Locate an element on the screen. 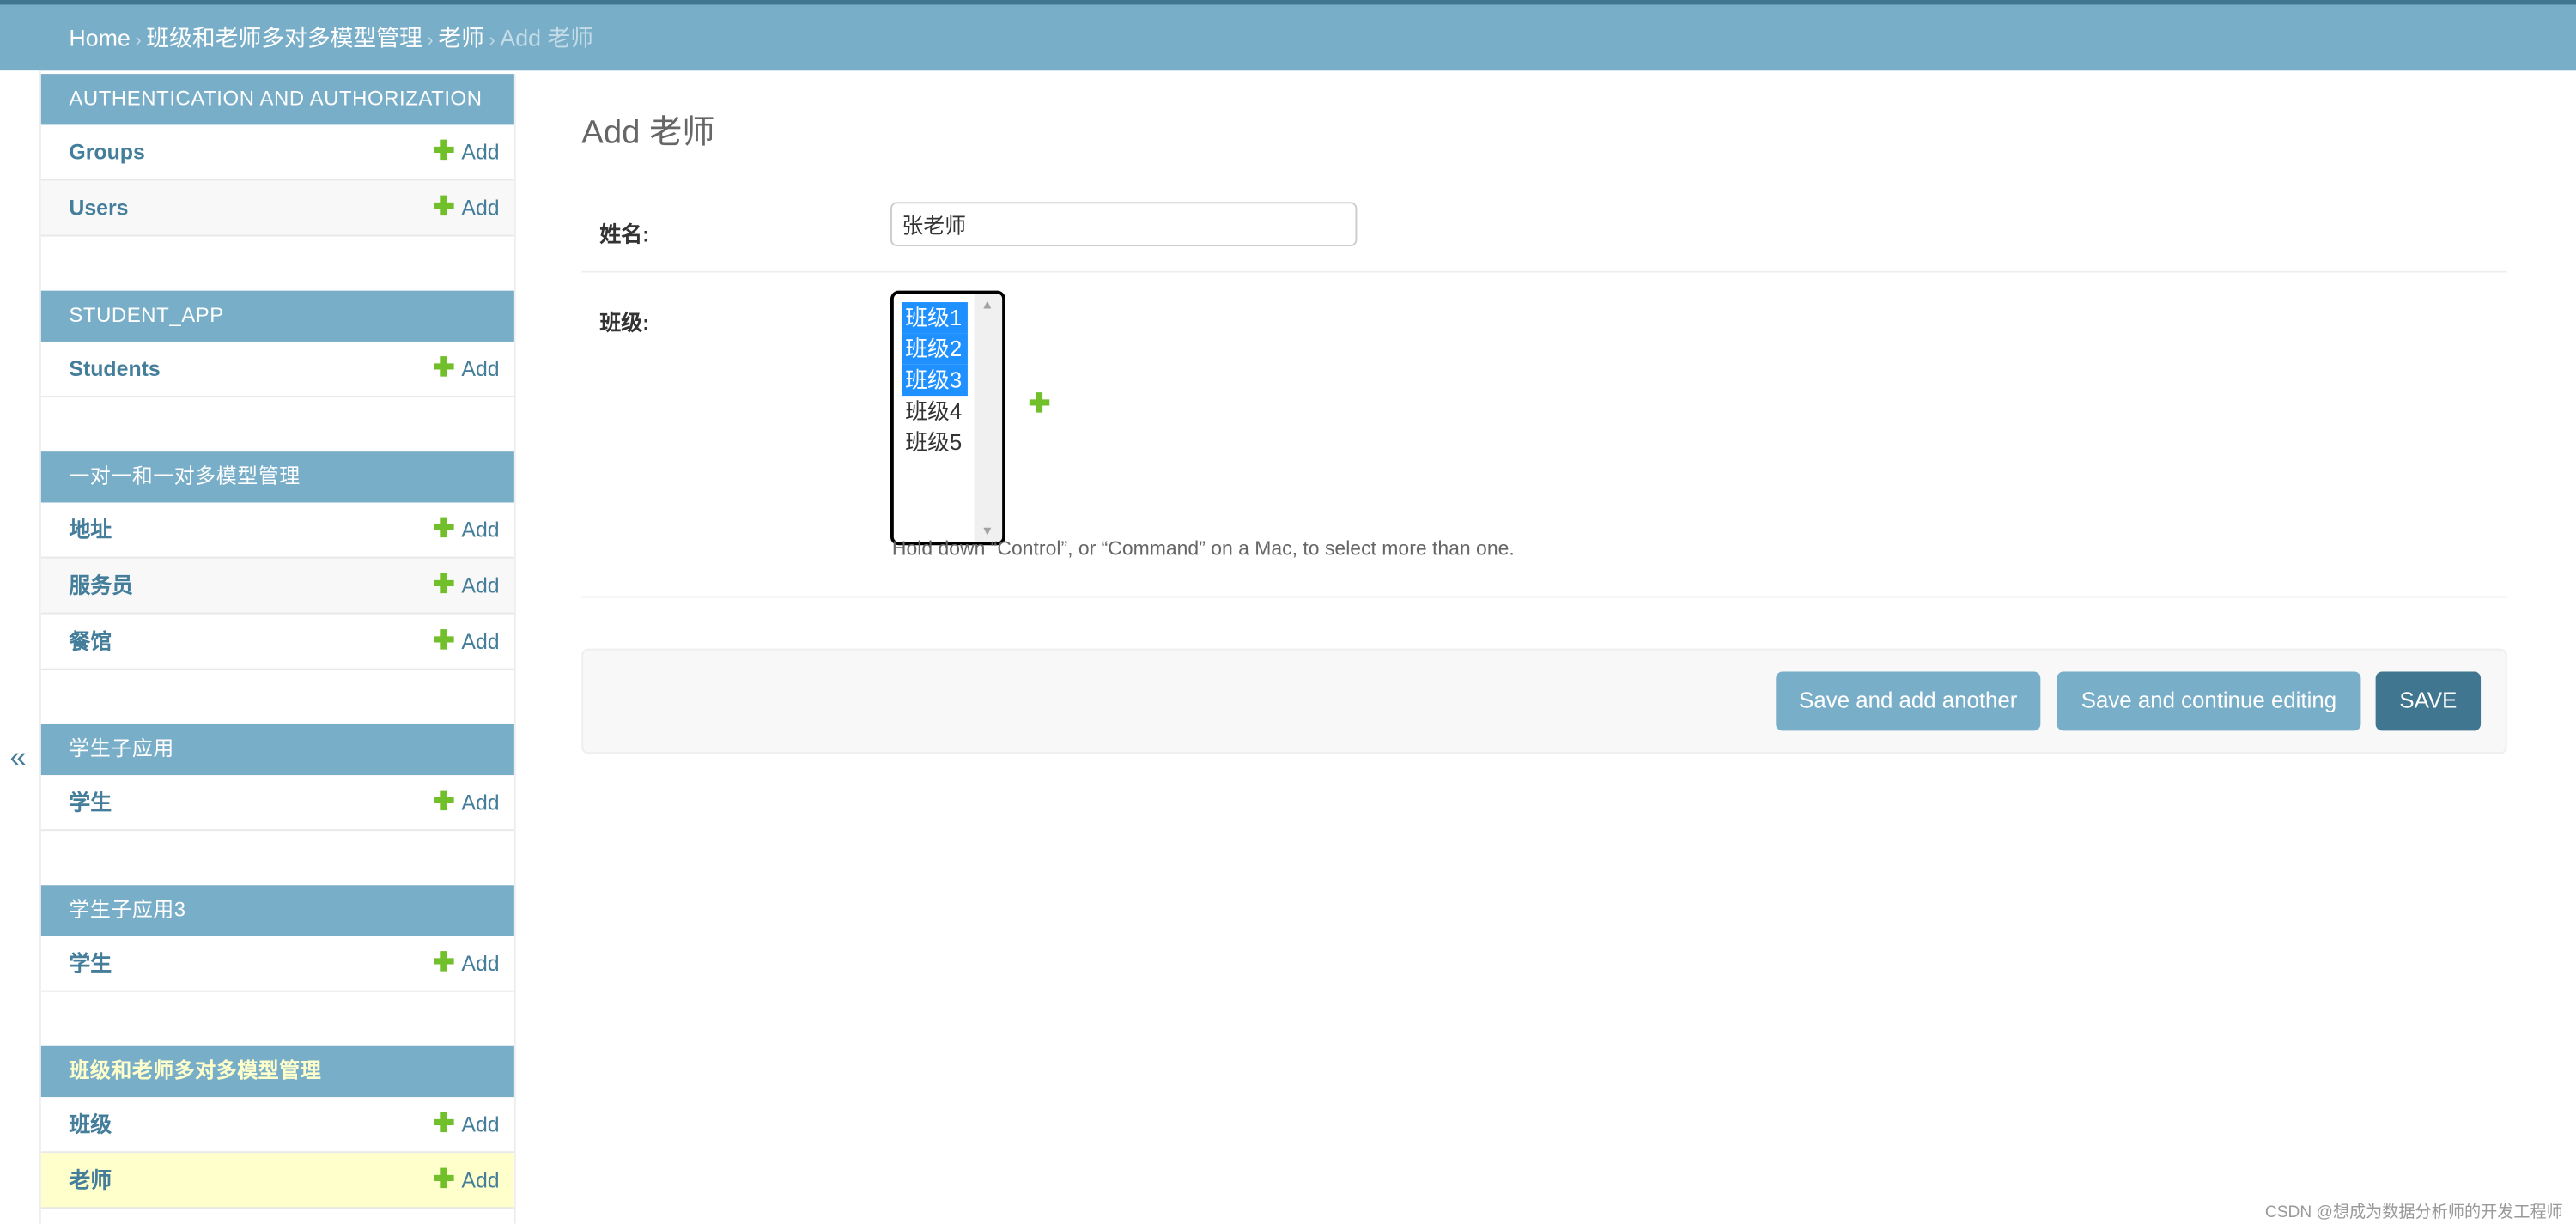  save-button: SAVE is located at coordinates (2428, 701).